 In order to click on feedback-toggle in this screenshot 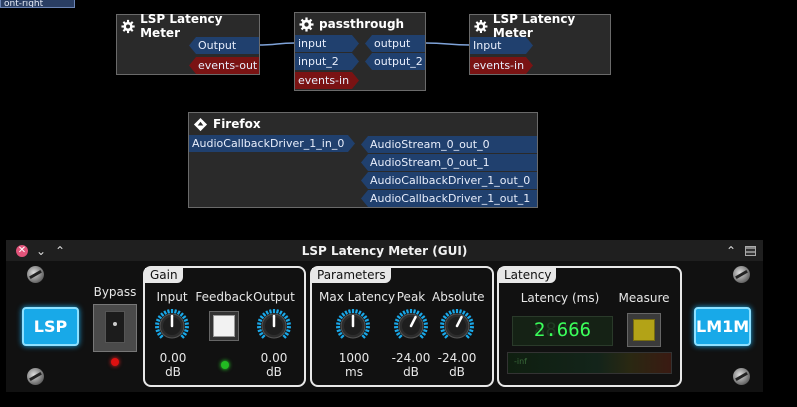, I will do `click(224, 326)`.